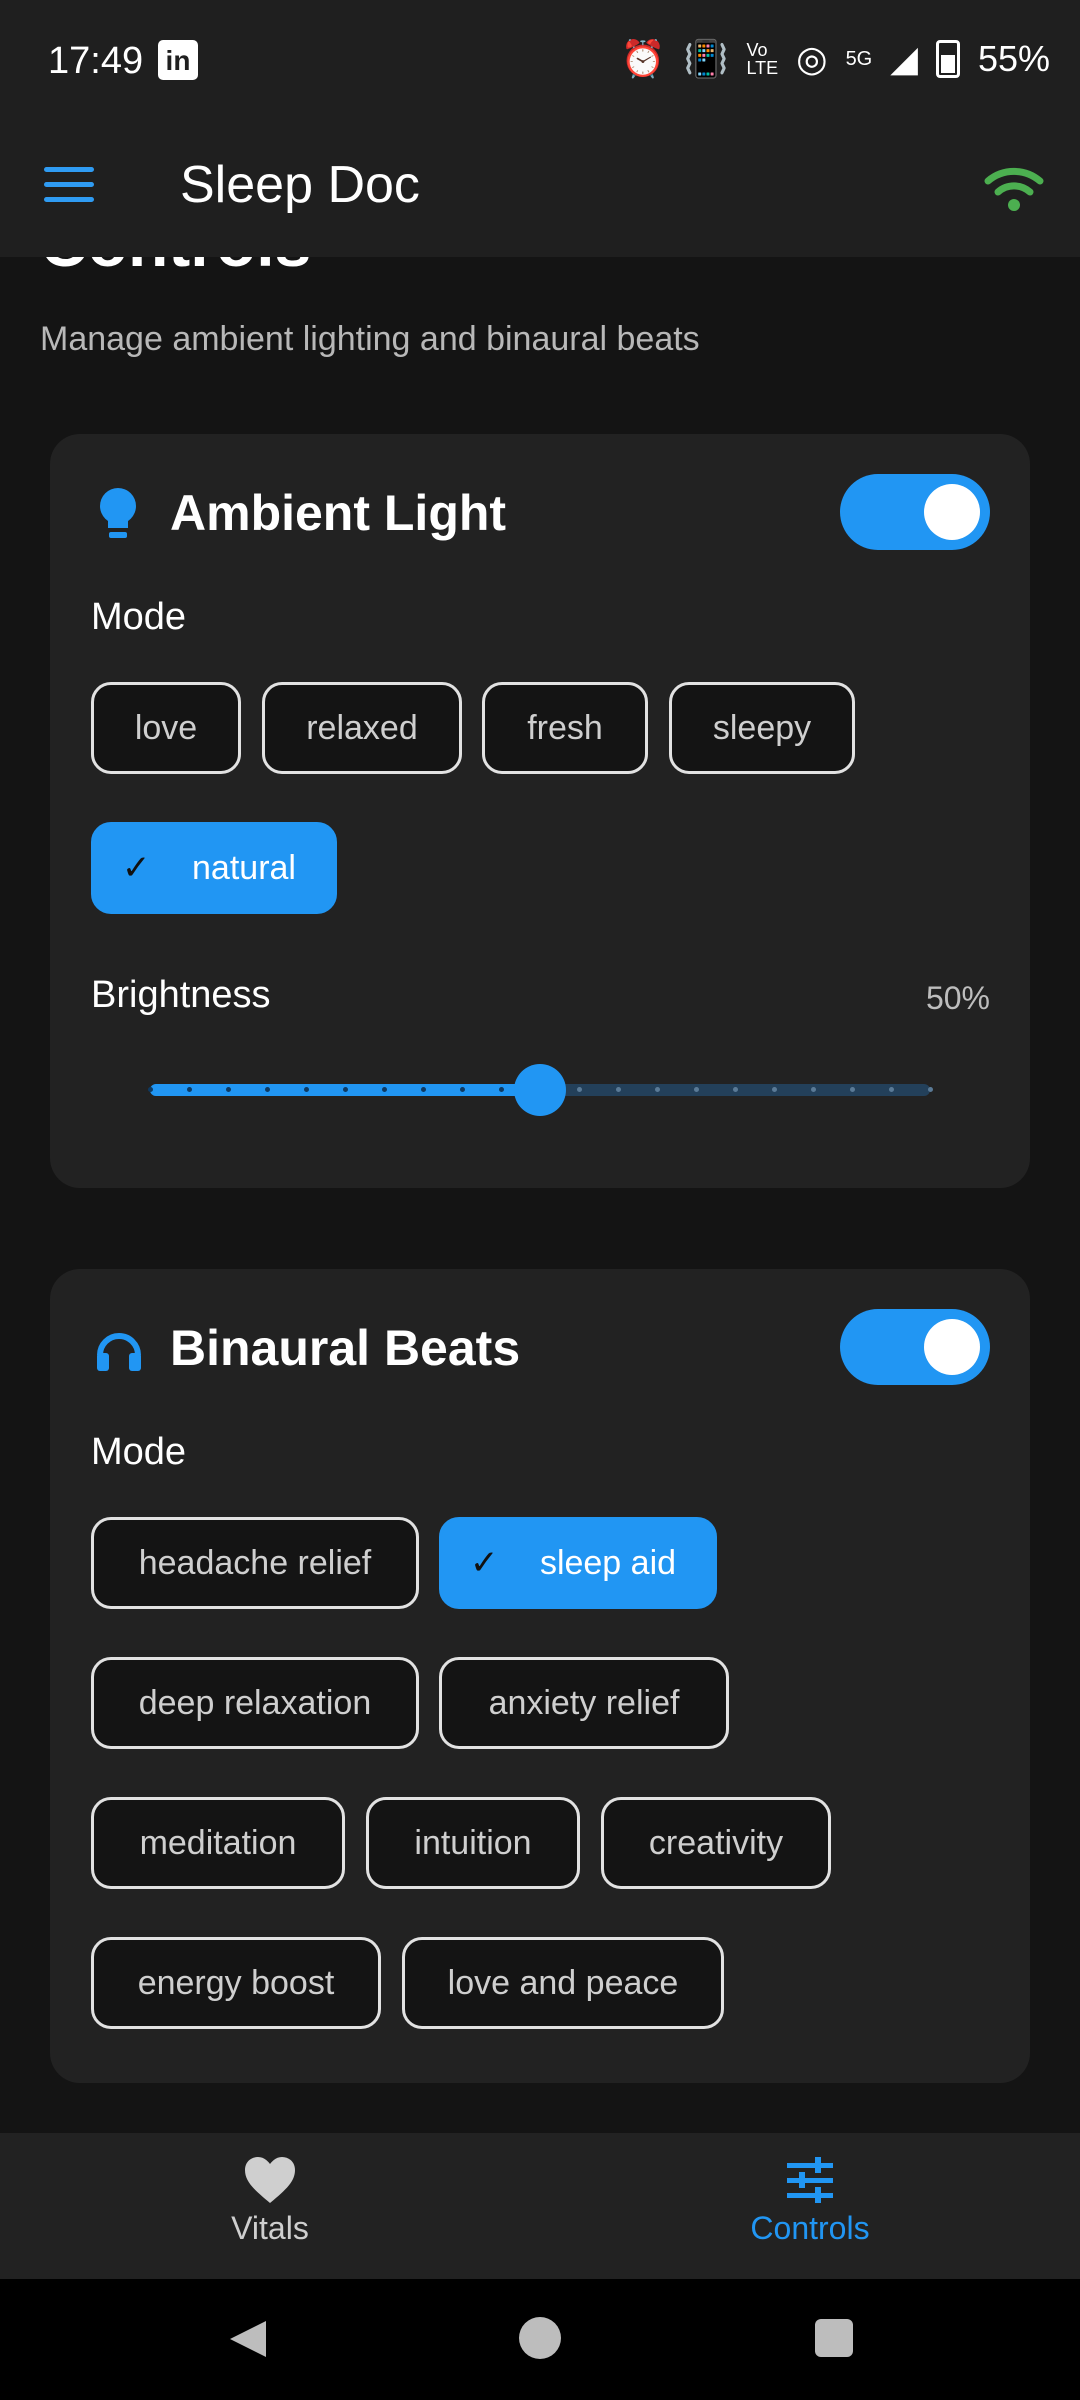 The image size is (1080, 2400). What do you see at coordinates (255, 1563) in the screenshot?
I see `mode-chip-headache-relief: headache relief` at bounding box center [255, 1563].